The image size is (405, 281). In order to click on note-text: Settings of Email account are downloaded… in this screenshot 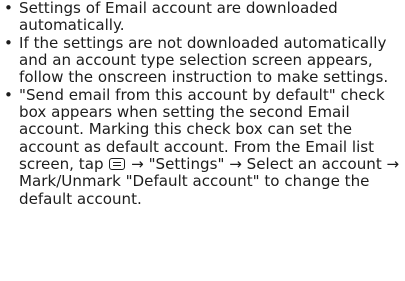, I will do `click(178, 17)`.